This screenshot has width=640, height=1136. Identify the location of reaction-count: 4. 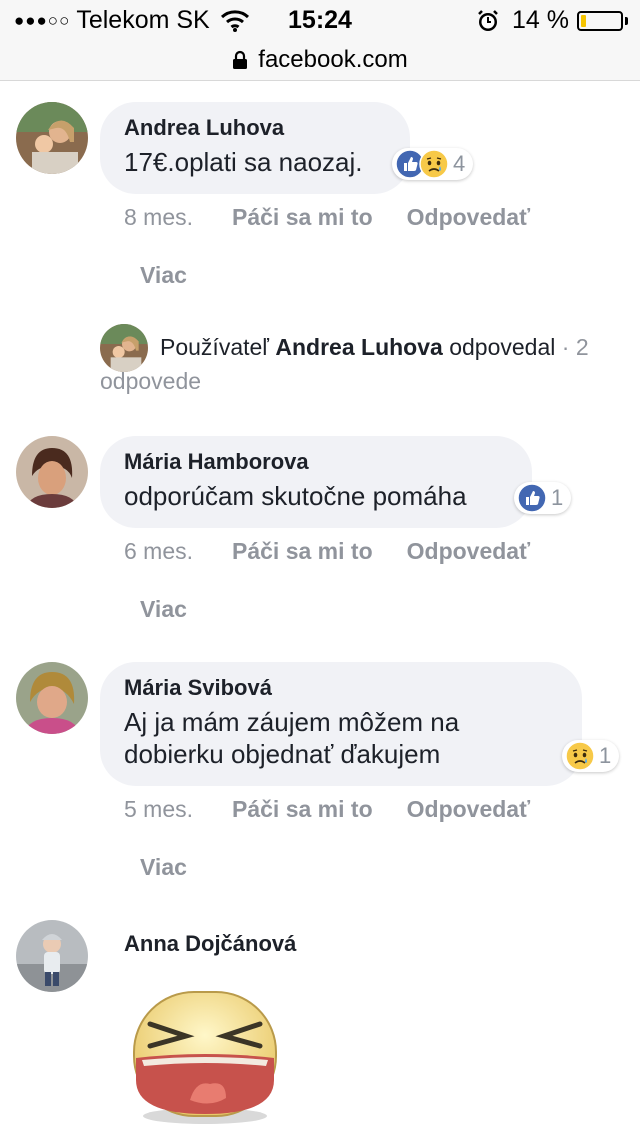
(459, 163).